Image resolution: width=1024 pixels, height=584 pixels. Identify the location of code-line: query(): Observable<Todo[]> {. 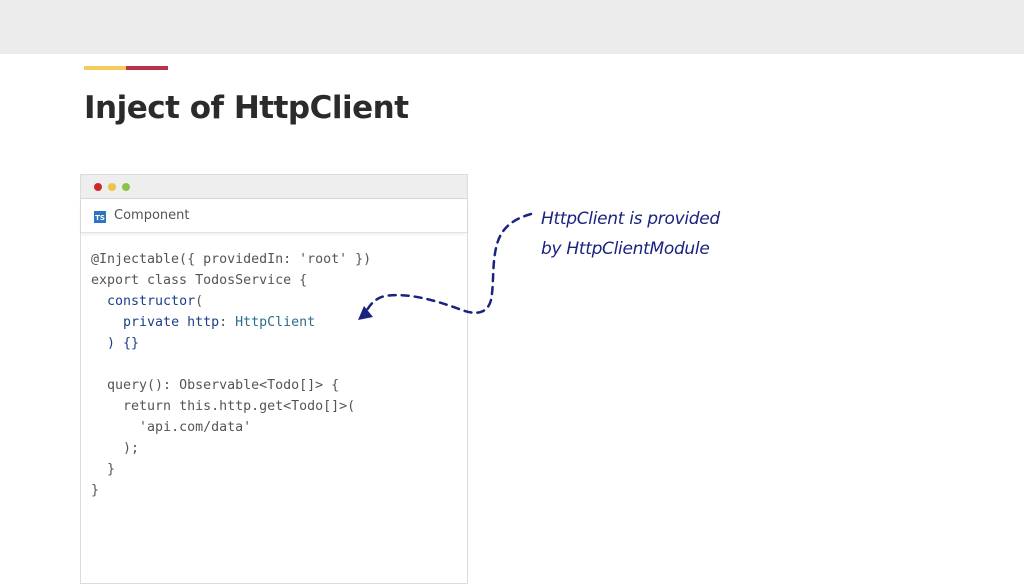
(231, 385).